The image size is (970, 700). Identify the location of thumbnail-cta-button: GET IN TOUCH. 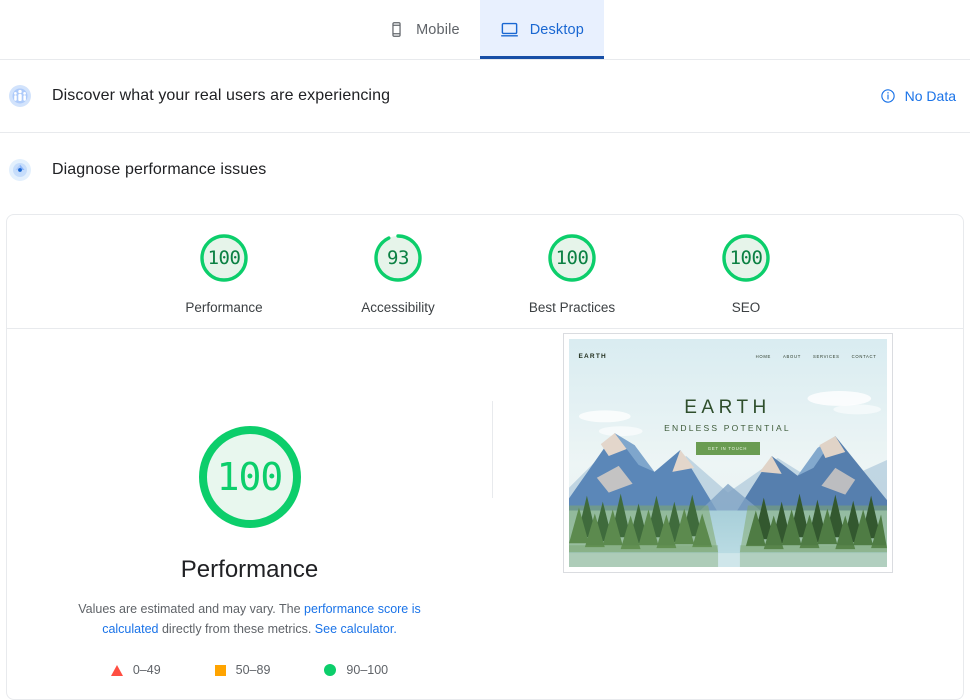
(727, 448).